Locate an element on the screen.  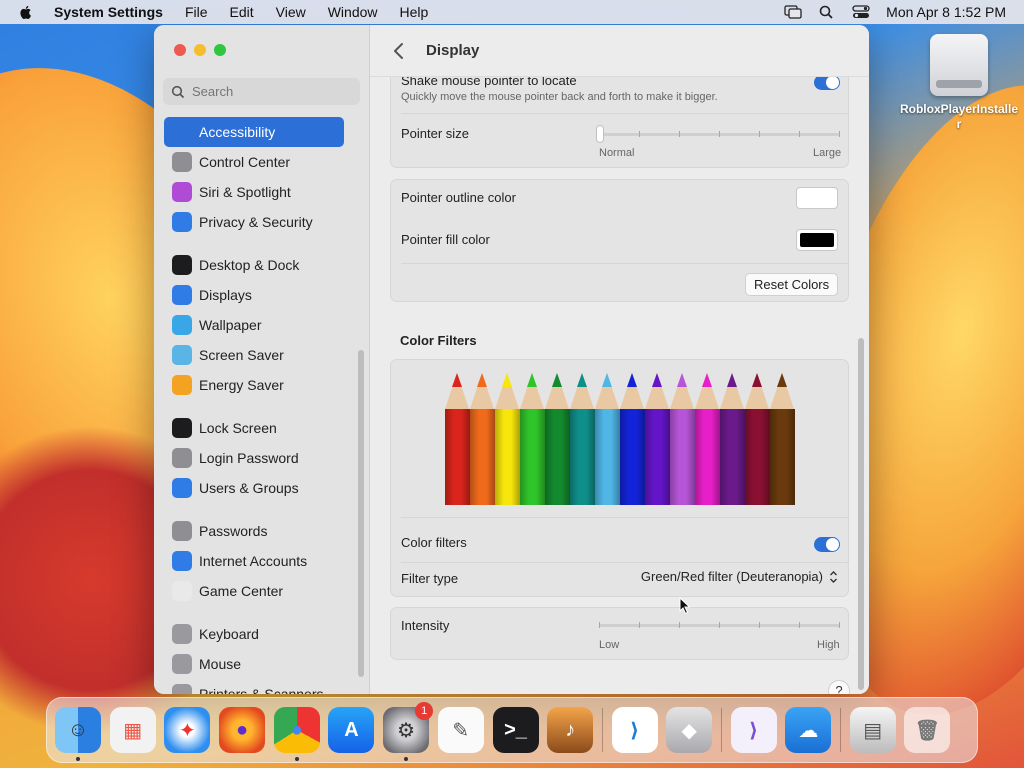
dock-weather-icon: ☁ is located at coordinates (808, 730).